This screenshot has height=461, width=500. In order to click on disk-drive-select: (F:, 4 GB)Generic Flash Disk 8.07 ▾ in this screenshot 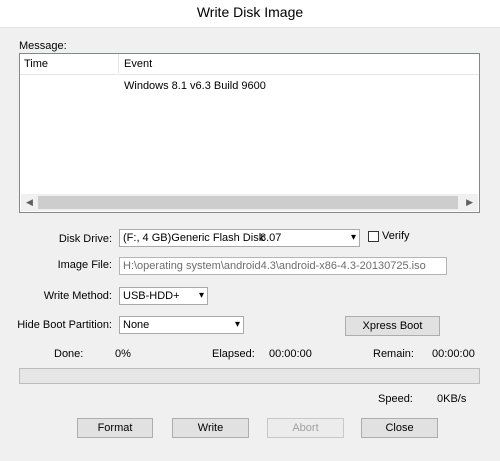, I will do `click(239, 238)`.